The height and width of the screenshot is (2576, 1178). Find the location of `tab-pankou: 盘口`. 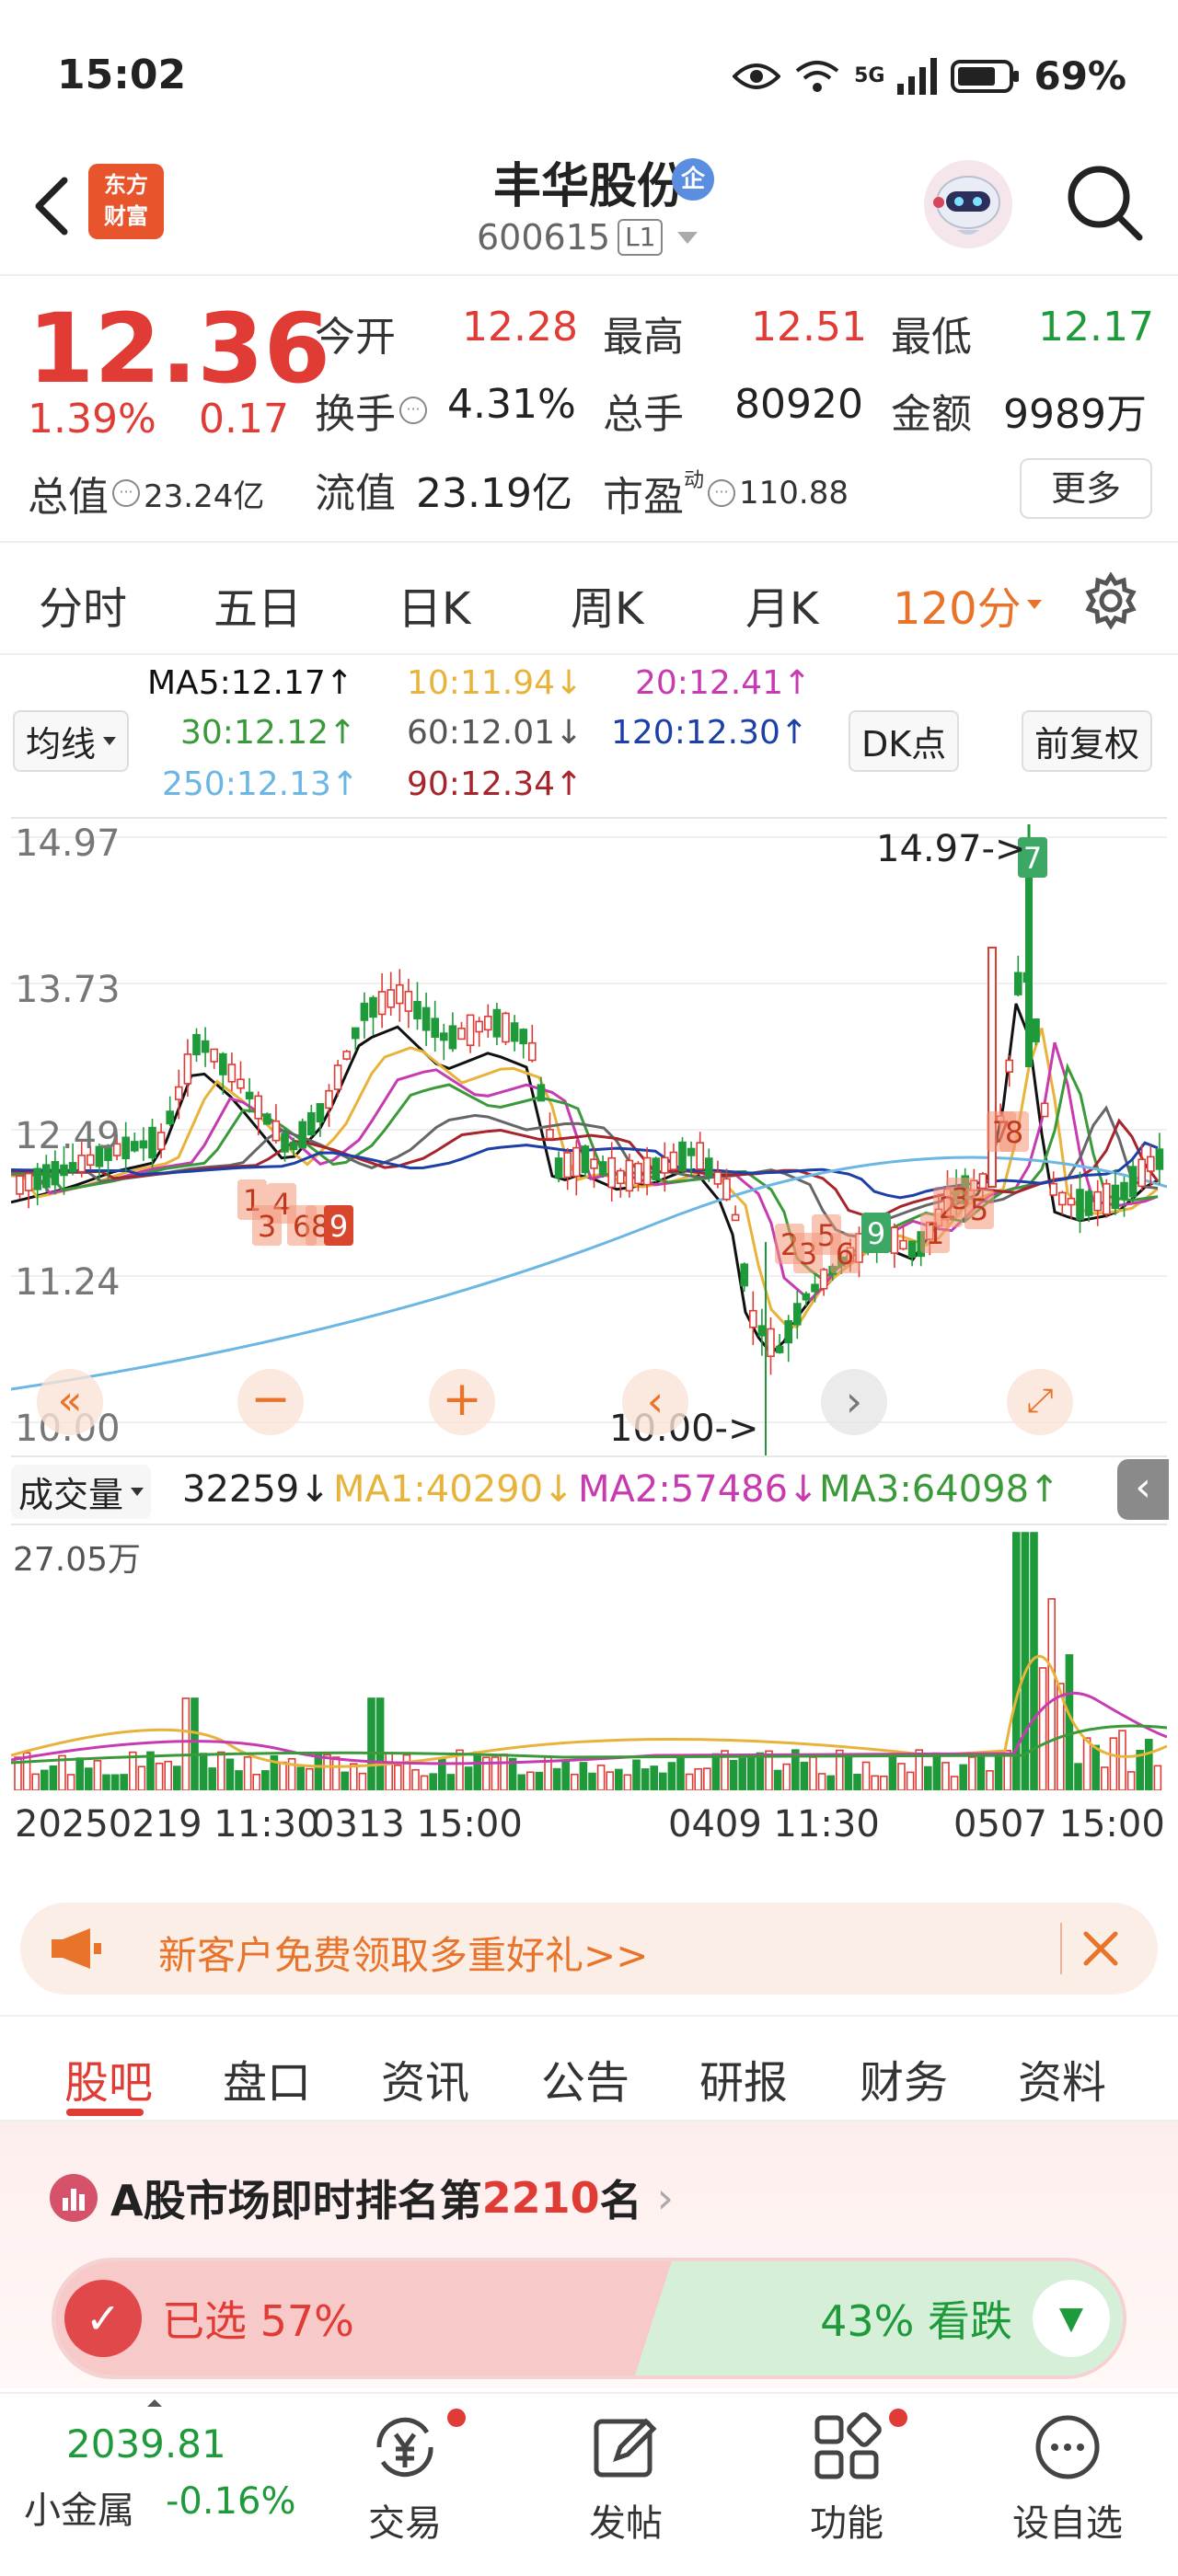

tab-pankou: 盘口 is located at coordinates (267, 2078).